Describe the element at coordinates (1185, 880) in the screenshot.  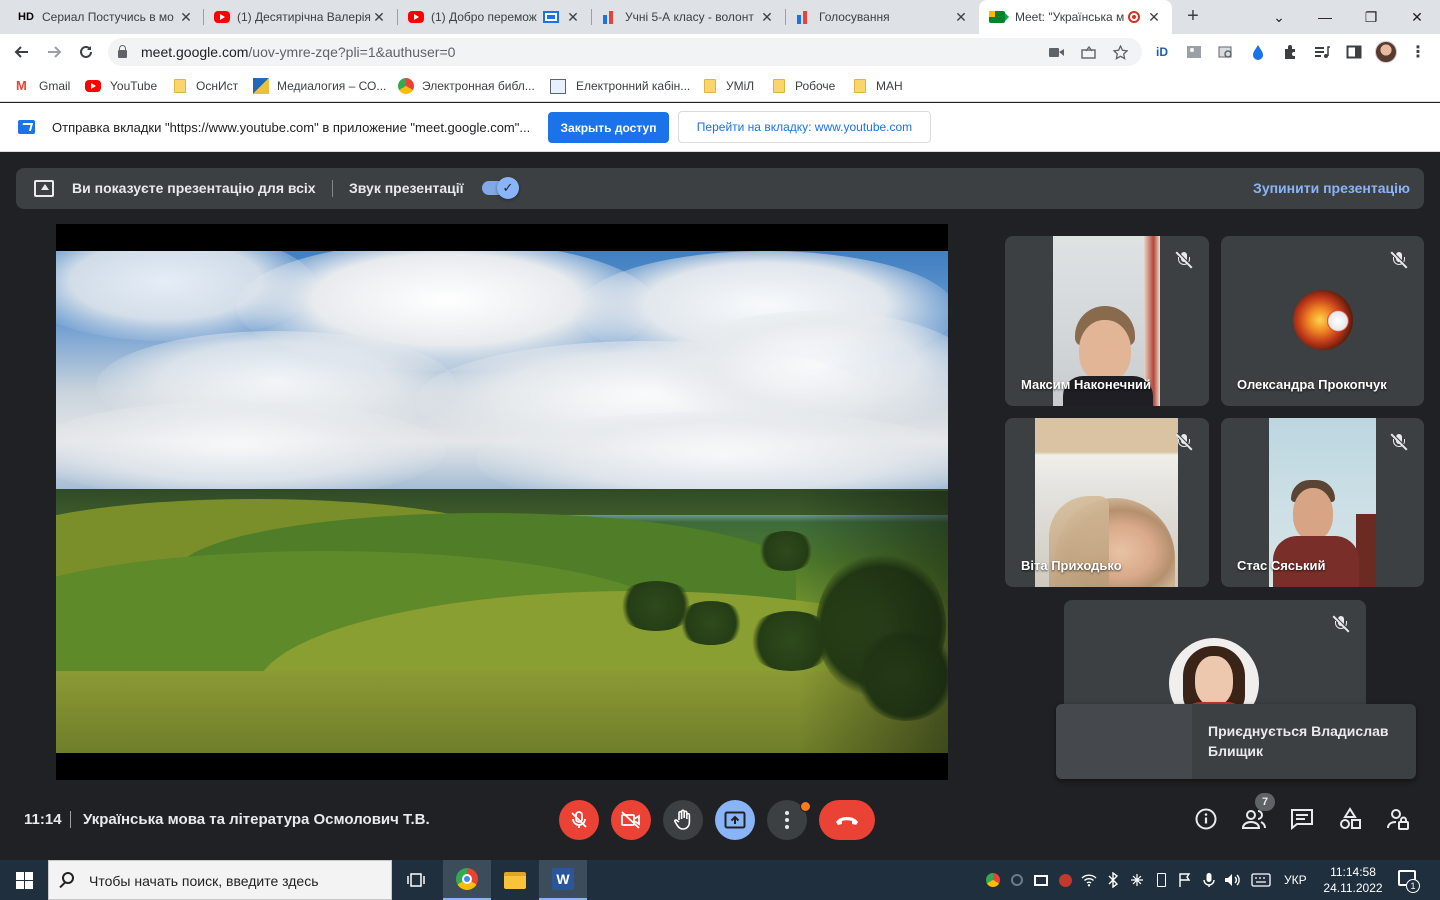
I see `flag-tray-icon` at that location.